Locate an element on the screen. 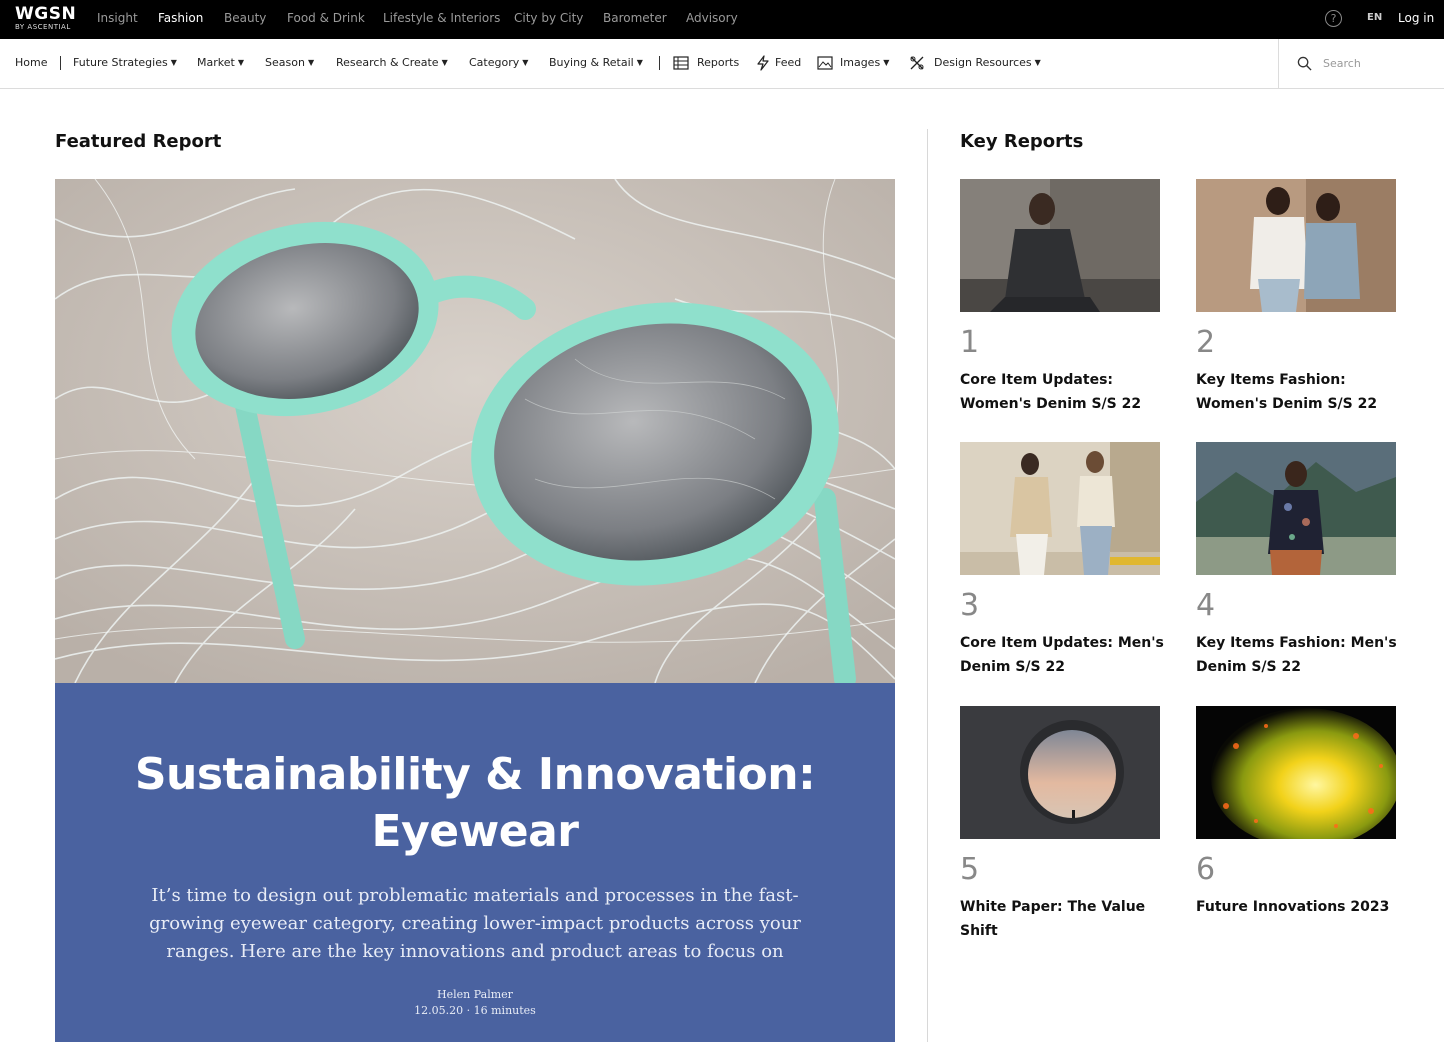 The height and width of the screenshot is (1042, 1444). topnav-advisory: Advisory is located at coordinates (712, 18).